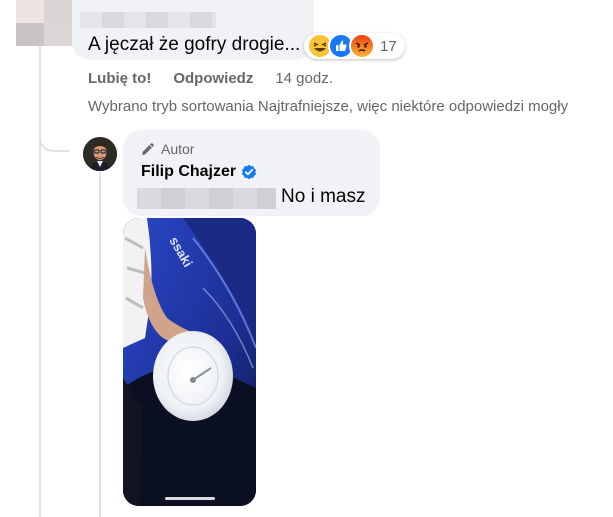 This screenshot has width=613, height=517. I want to click on media-indicator, so click(190, 498).